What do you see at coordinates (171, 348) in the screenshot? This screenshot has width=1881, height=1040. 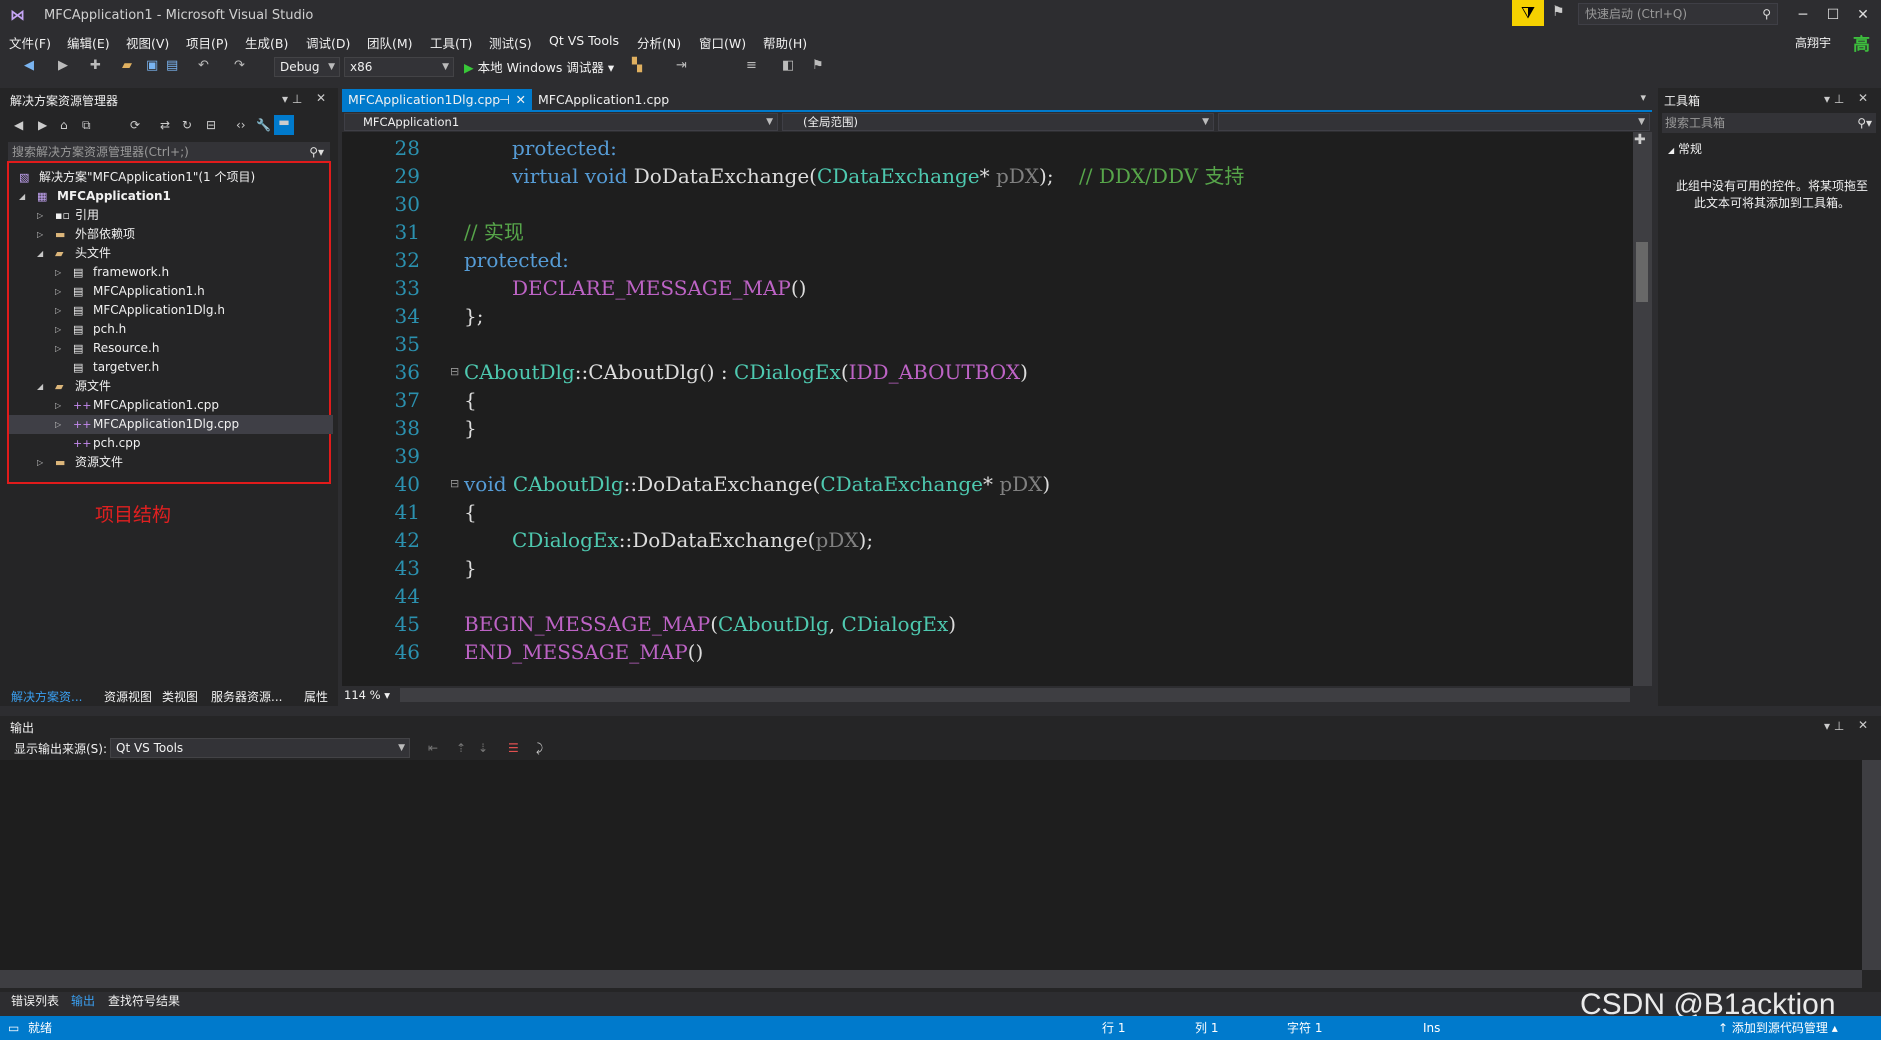 I see `tree-item-file: ▷ ▤ Resource.h` at bounding box center [171, 348].